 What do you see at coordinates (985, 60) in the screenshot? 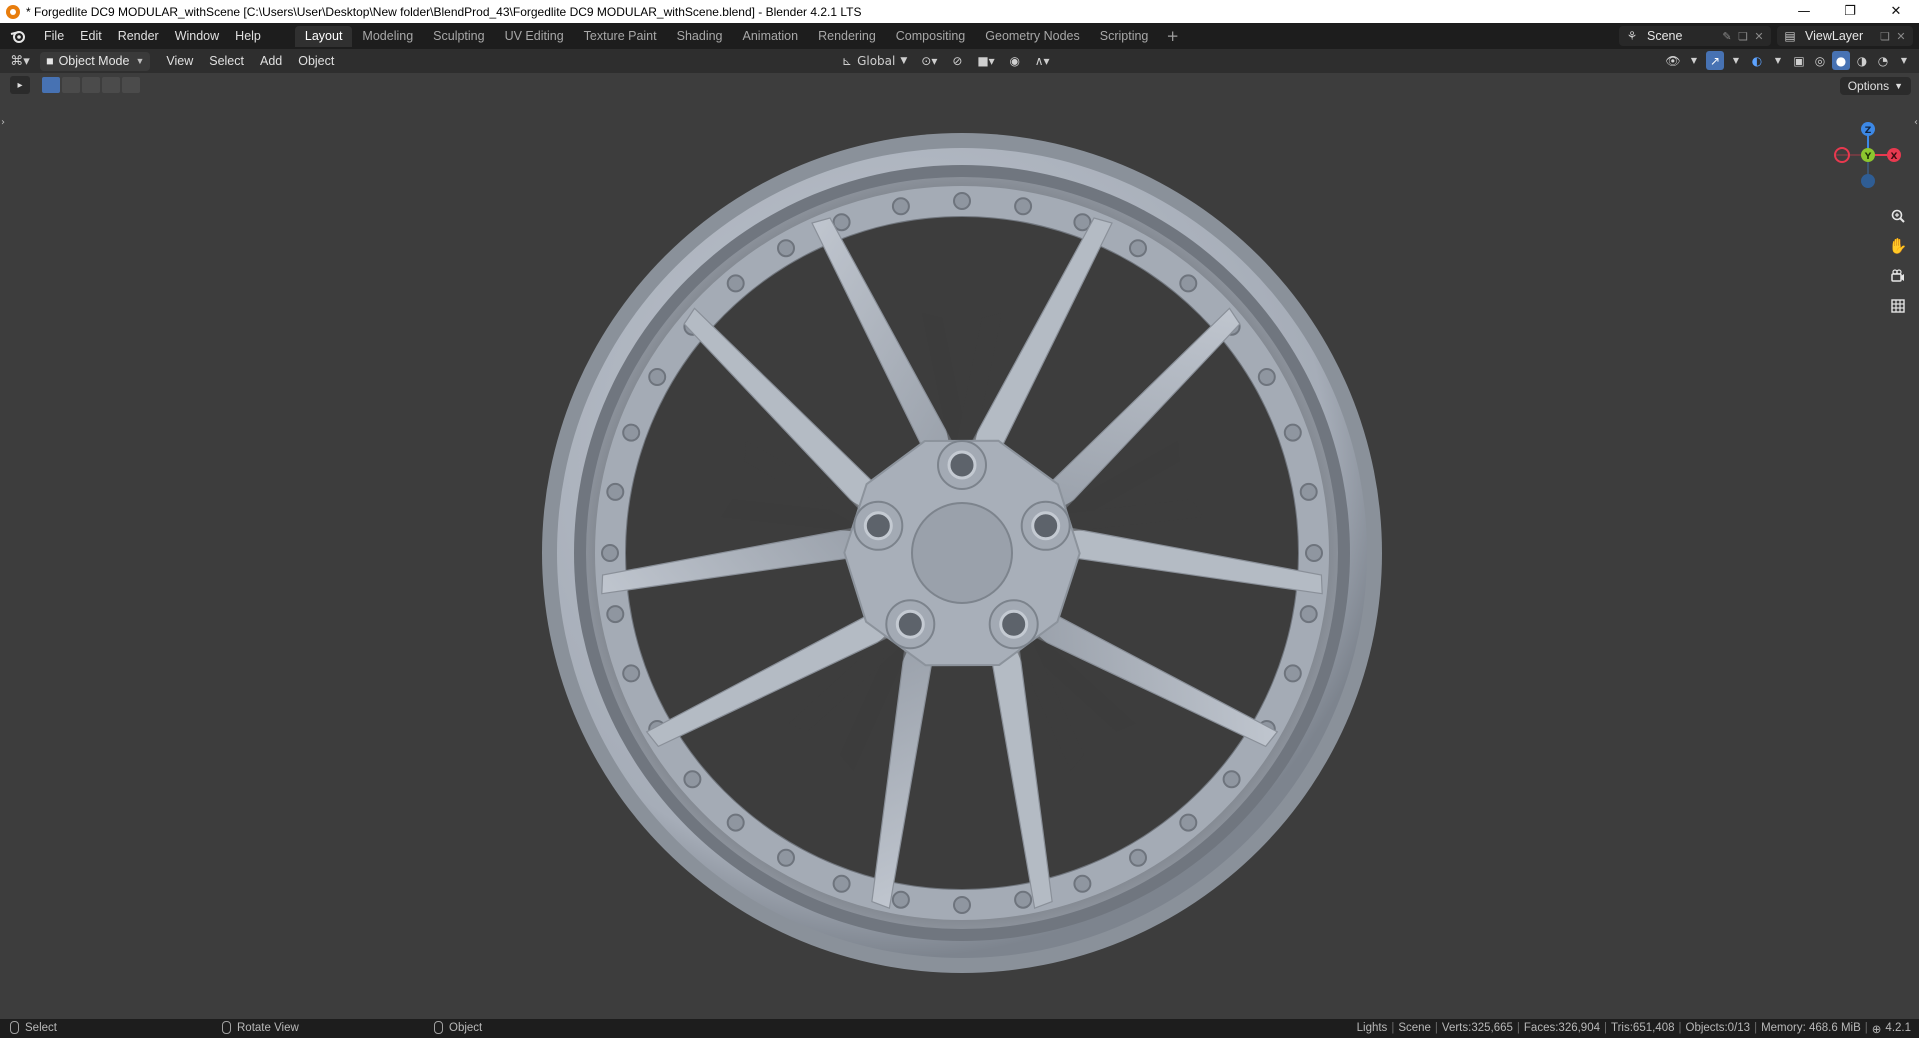
I see `snap-target-icon: ■▾` at bounding box center [985, 60].